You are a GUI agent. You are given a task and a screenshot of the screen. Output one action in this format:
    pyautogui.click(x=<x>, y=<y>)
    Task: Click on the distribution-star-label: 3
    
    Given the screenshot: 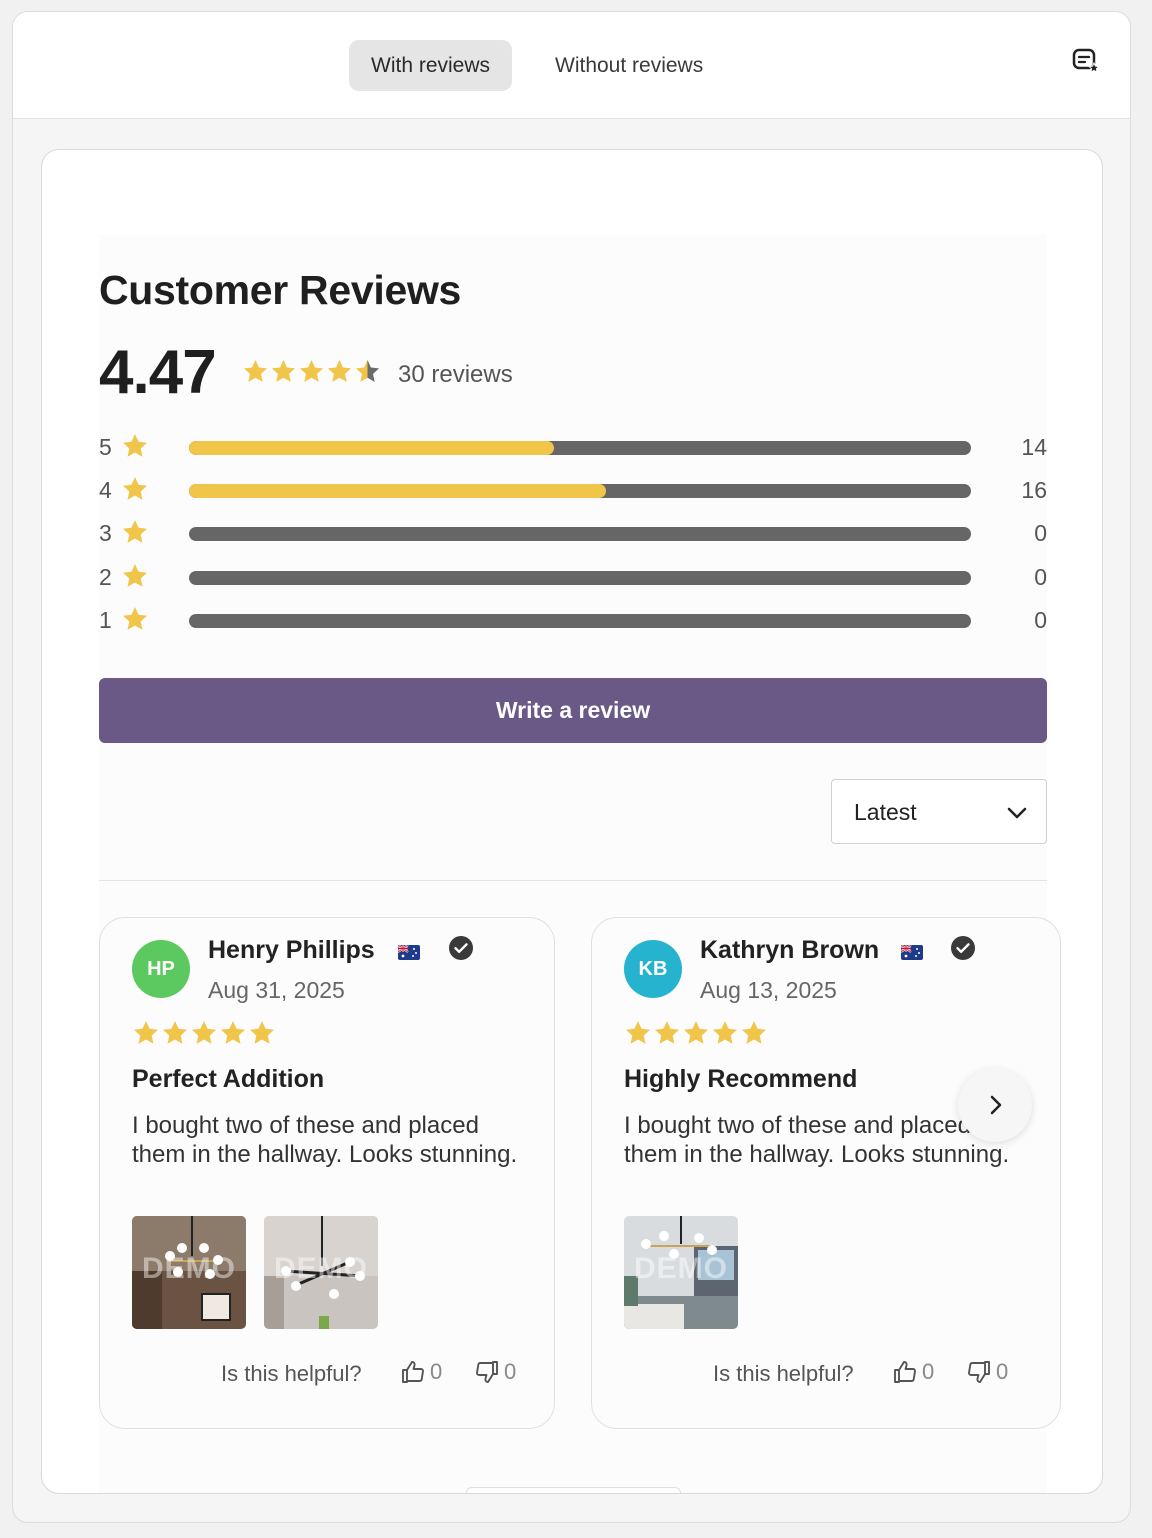 What is the action you would take?
    pyautogui.click(x=105, y=533)
    